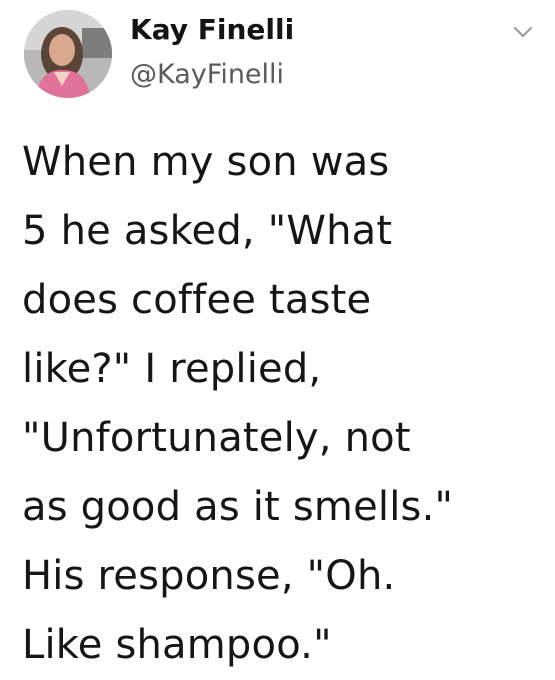 This screenshot has height=680, width=555. What do you see at coordinates (197, 300) in the screenshot?
I see `tweet-text-line: does coffee taste` at bounding box center [197, 300].